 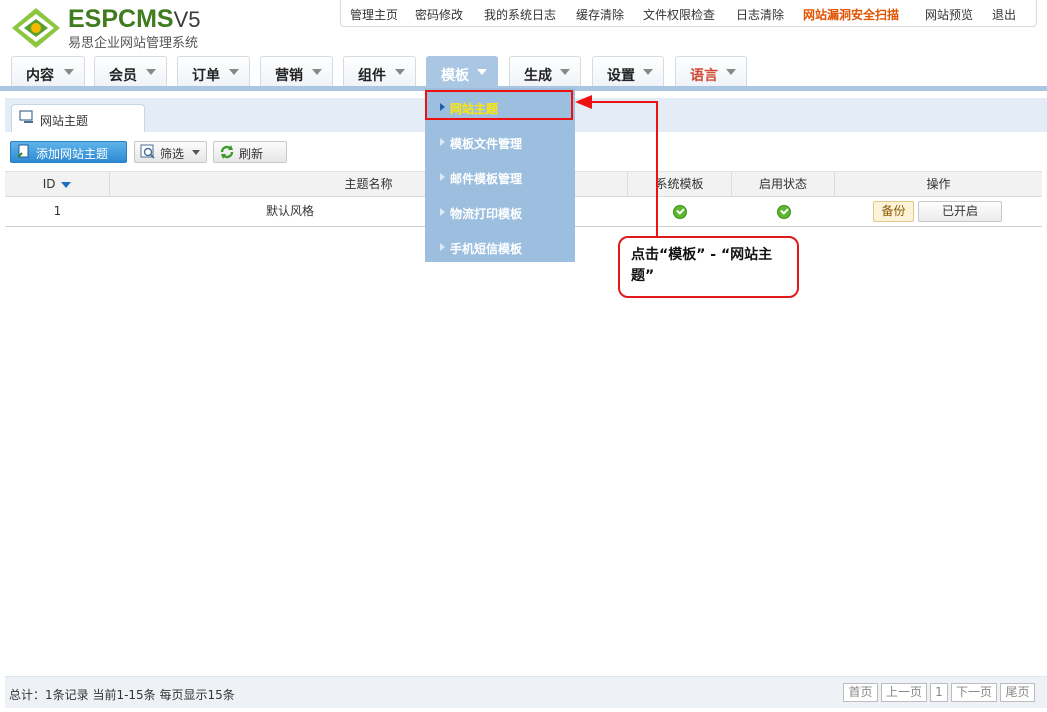 I want to click on logo: ESPCMSV5 易思企业网站管理系统, so click(x=120, y=27).